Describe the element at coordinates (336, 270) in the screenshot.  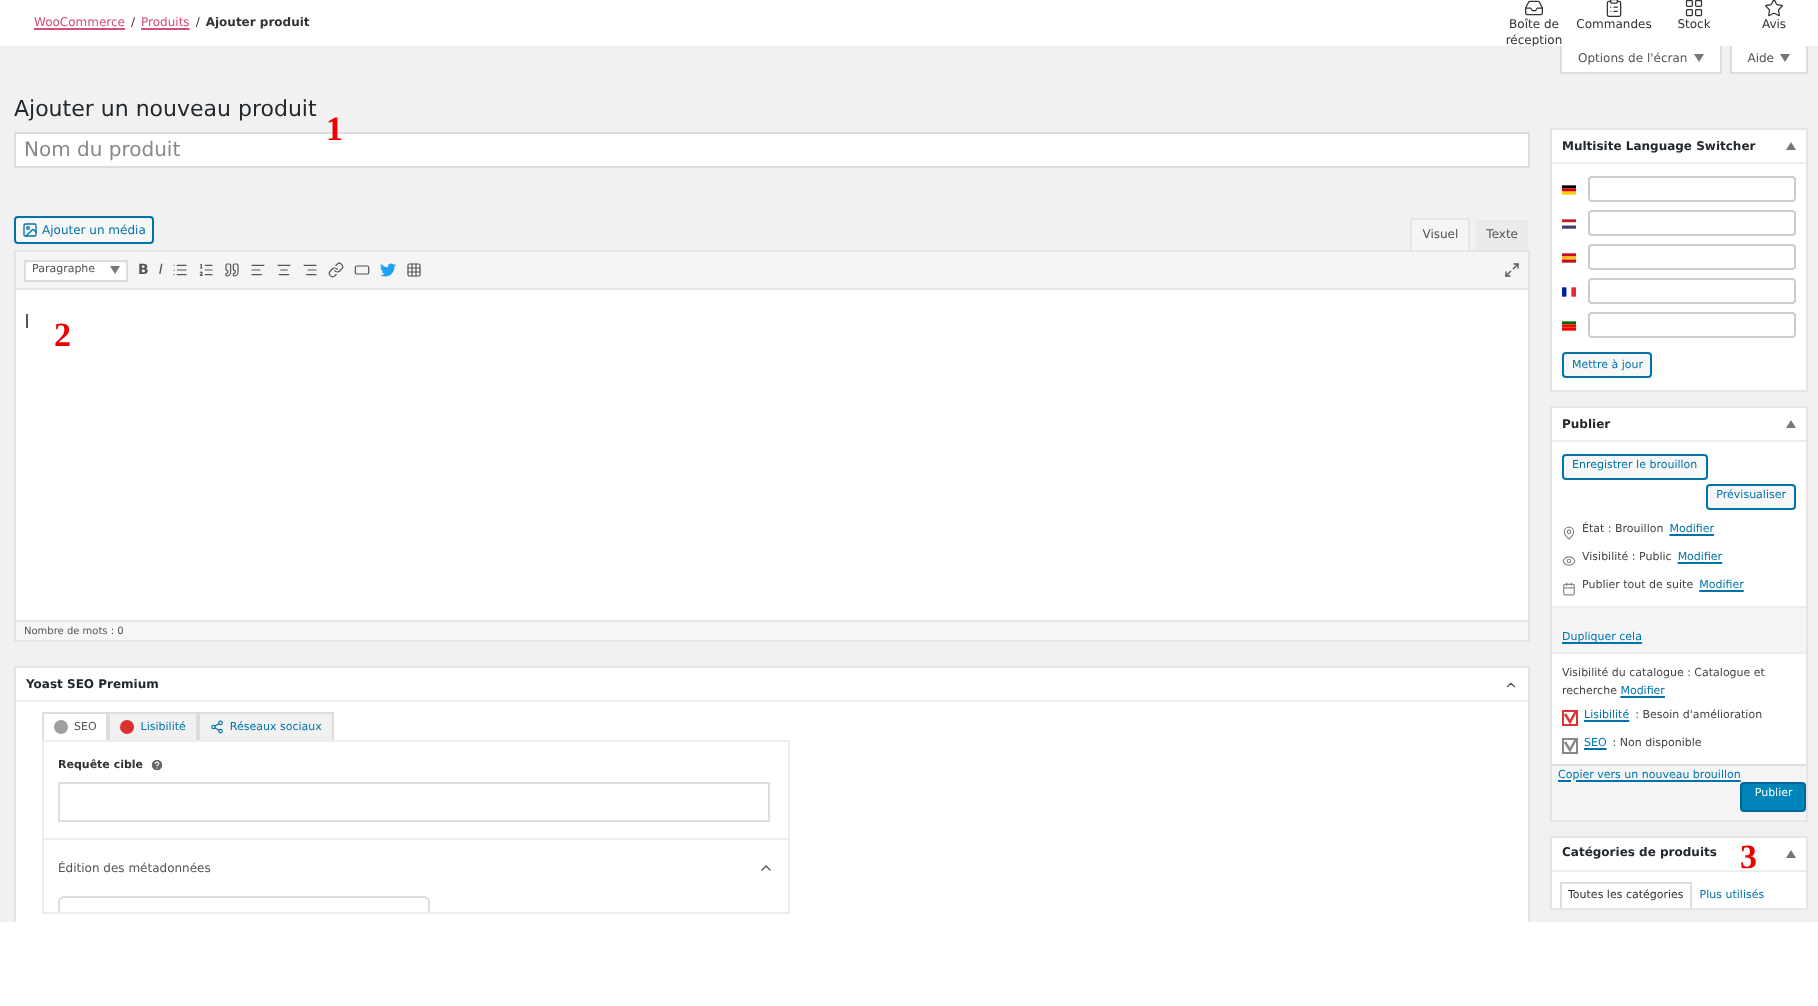
I see `link-icon` at that location.